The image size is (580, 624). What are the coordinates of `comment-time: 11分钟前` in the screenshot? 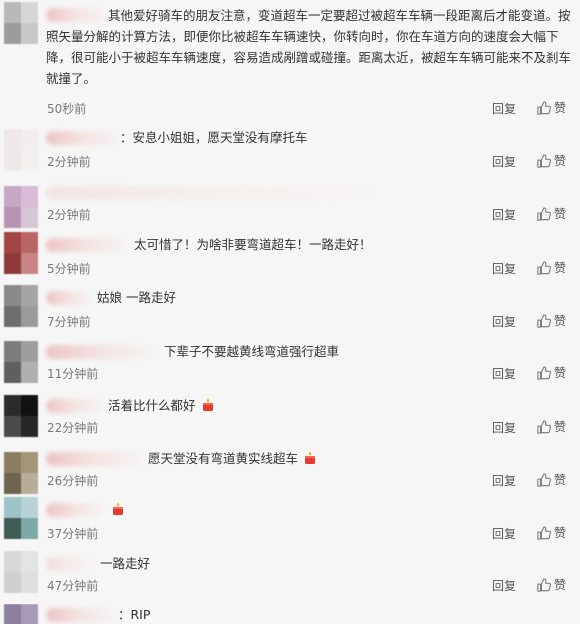 It's located at (73, 374).